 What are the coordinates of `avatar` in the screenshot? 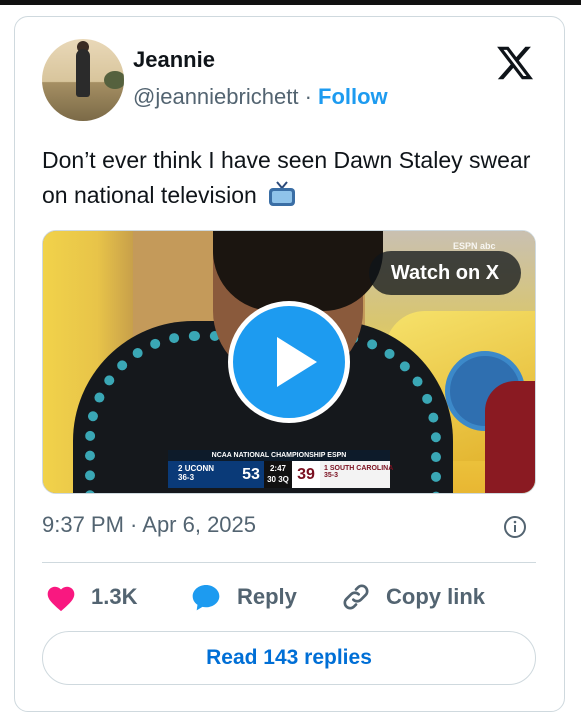 It's located at (83, 80).